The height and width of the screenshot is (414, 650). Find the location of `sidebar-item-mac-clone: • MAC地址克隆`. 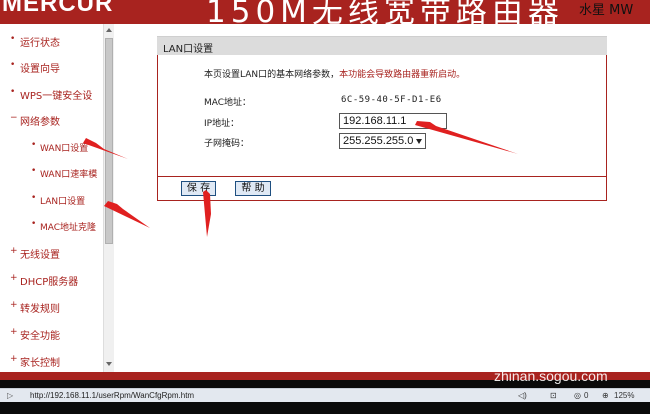

sidebar-item-mac-clone: • MAC地址克隆 is located at coordinates (52, 226).